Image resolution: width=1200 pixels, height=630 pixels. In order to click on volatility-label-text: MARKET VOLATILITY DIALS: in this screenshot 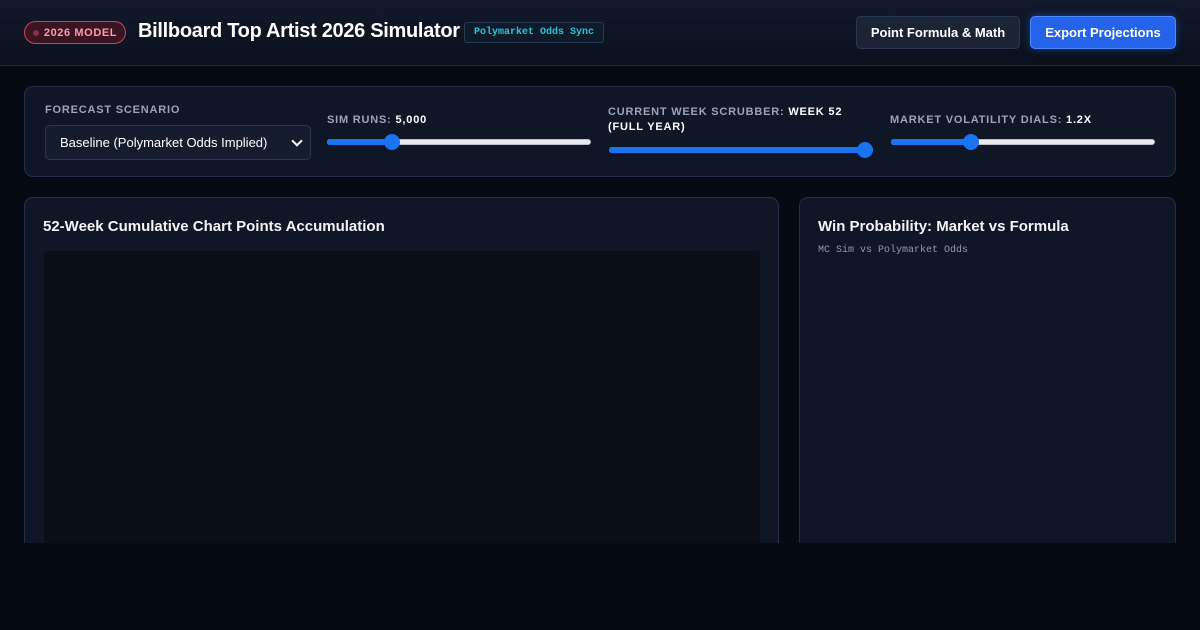, I will do `click(978, 120)`.